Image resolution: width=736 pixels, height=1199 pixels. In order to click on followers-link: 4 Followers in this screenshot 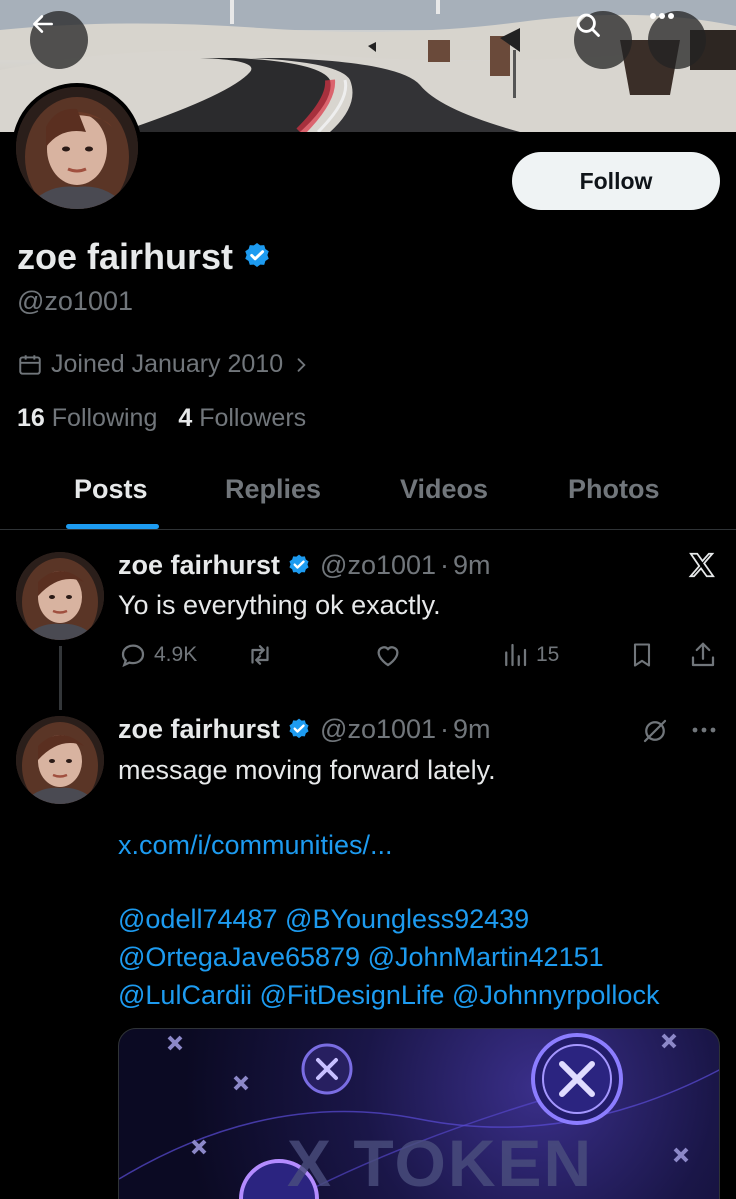, I will do `click(242, 418)`.